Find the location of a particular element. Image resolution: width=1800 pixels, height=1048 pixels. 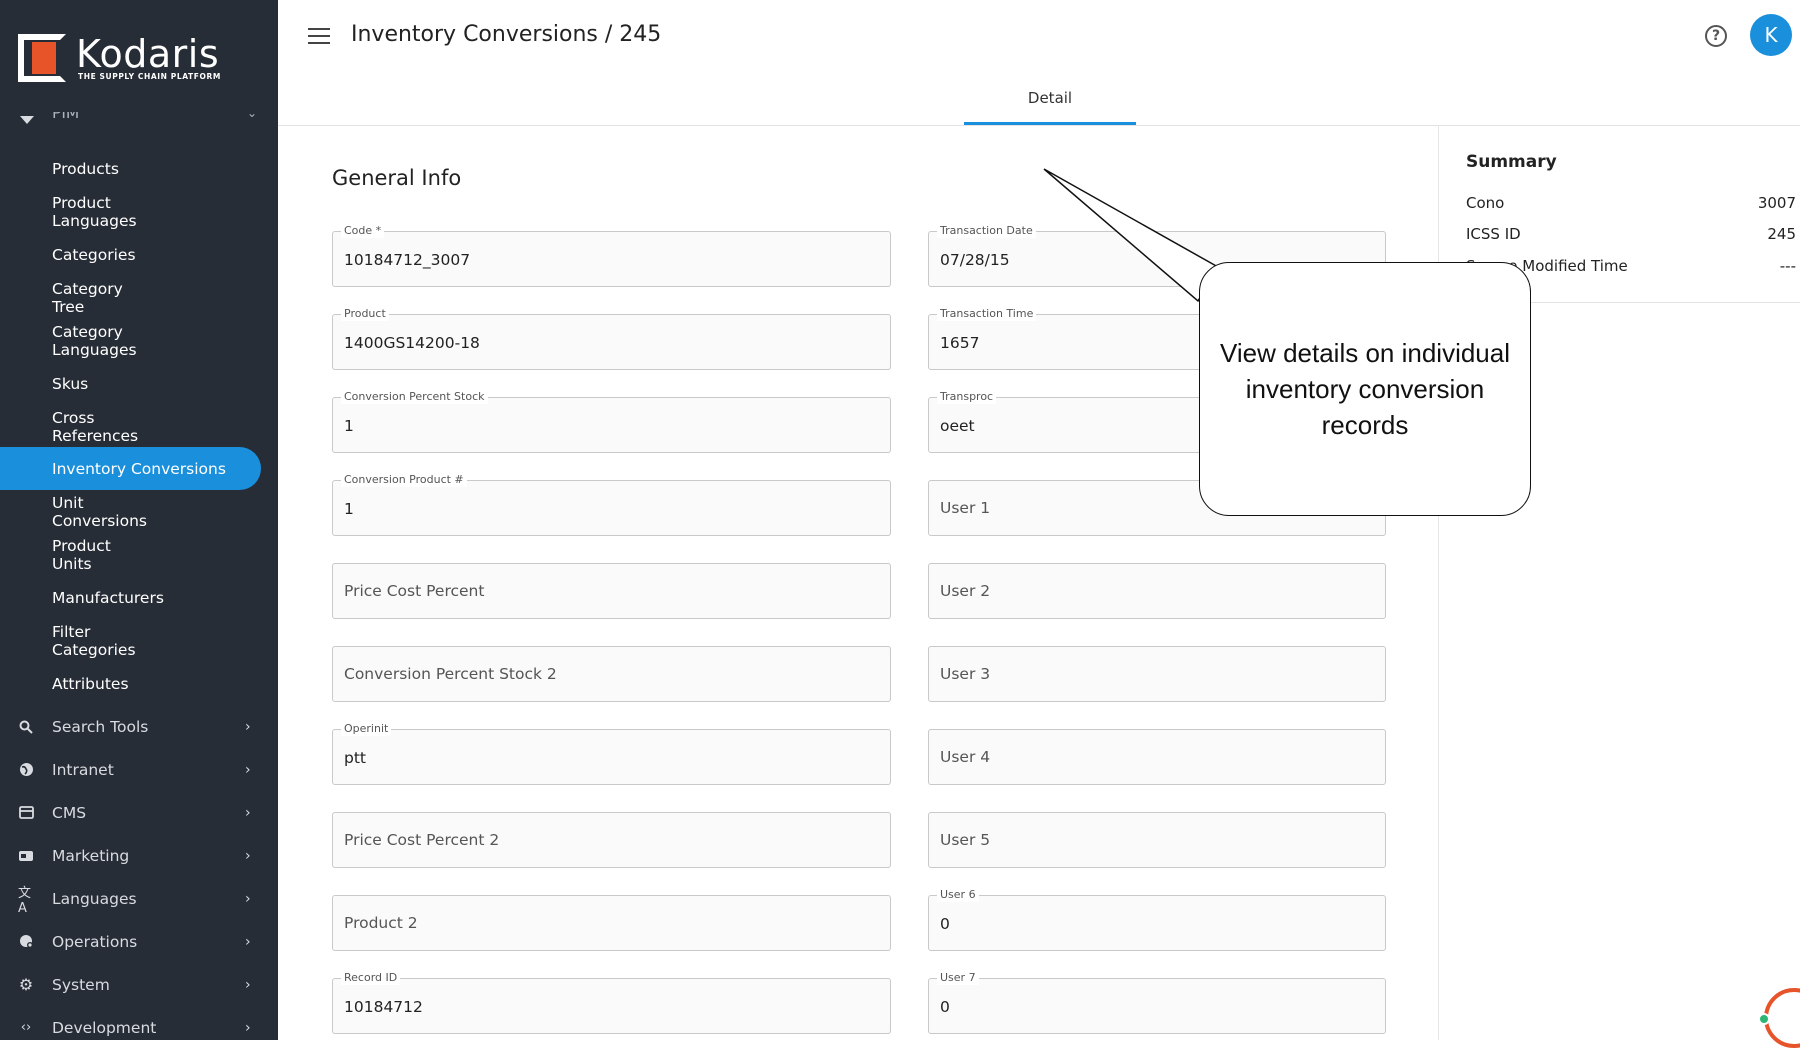

sidebar-item-inventory-conversions: Inventory Conversions is located at coordinates (130, 468).